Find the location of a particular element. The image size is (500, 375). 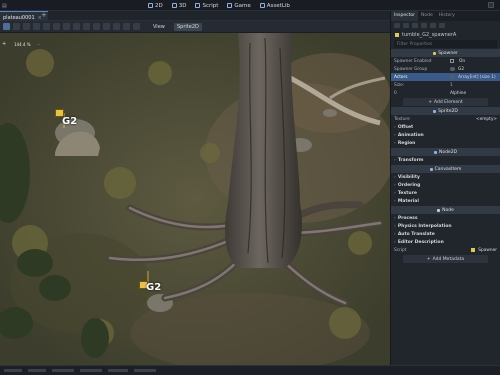

group-animation: › Animation is located at coordinates (445, 135).